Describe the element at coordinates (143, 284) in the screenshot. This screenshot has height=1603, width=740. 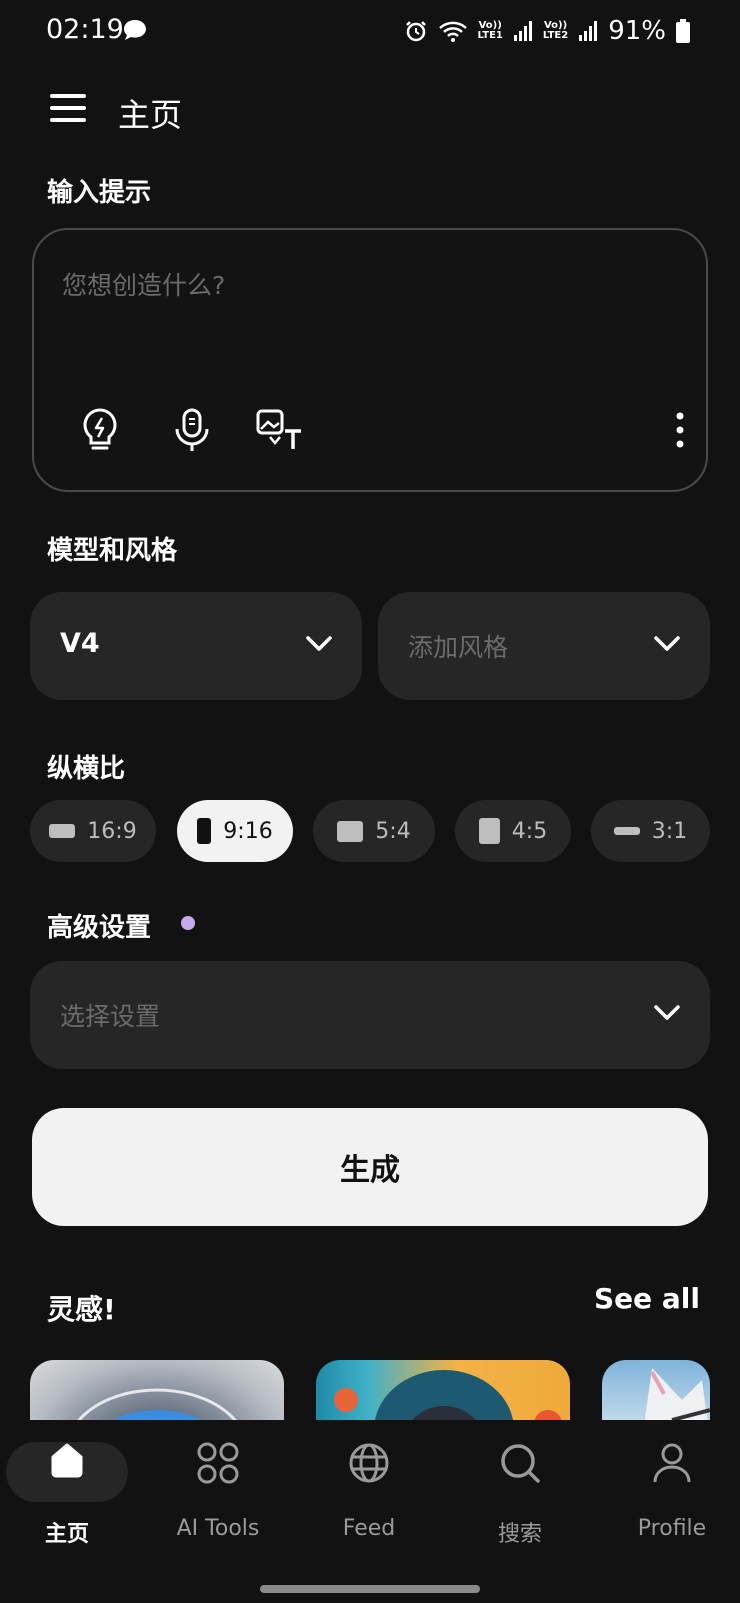
I see `prompt-input: 您想创造什么?` at that location.